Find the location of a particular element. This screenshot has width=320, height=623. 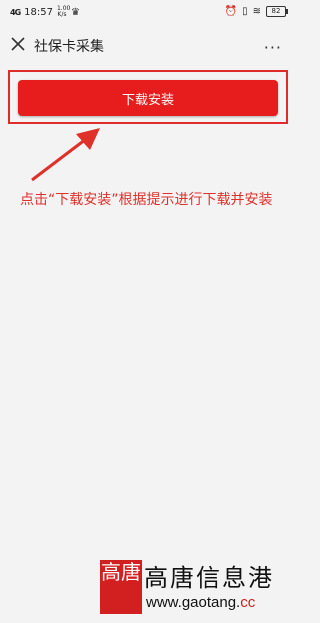

notification-icon: ♛ is located at coordinates (75, 12).